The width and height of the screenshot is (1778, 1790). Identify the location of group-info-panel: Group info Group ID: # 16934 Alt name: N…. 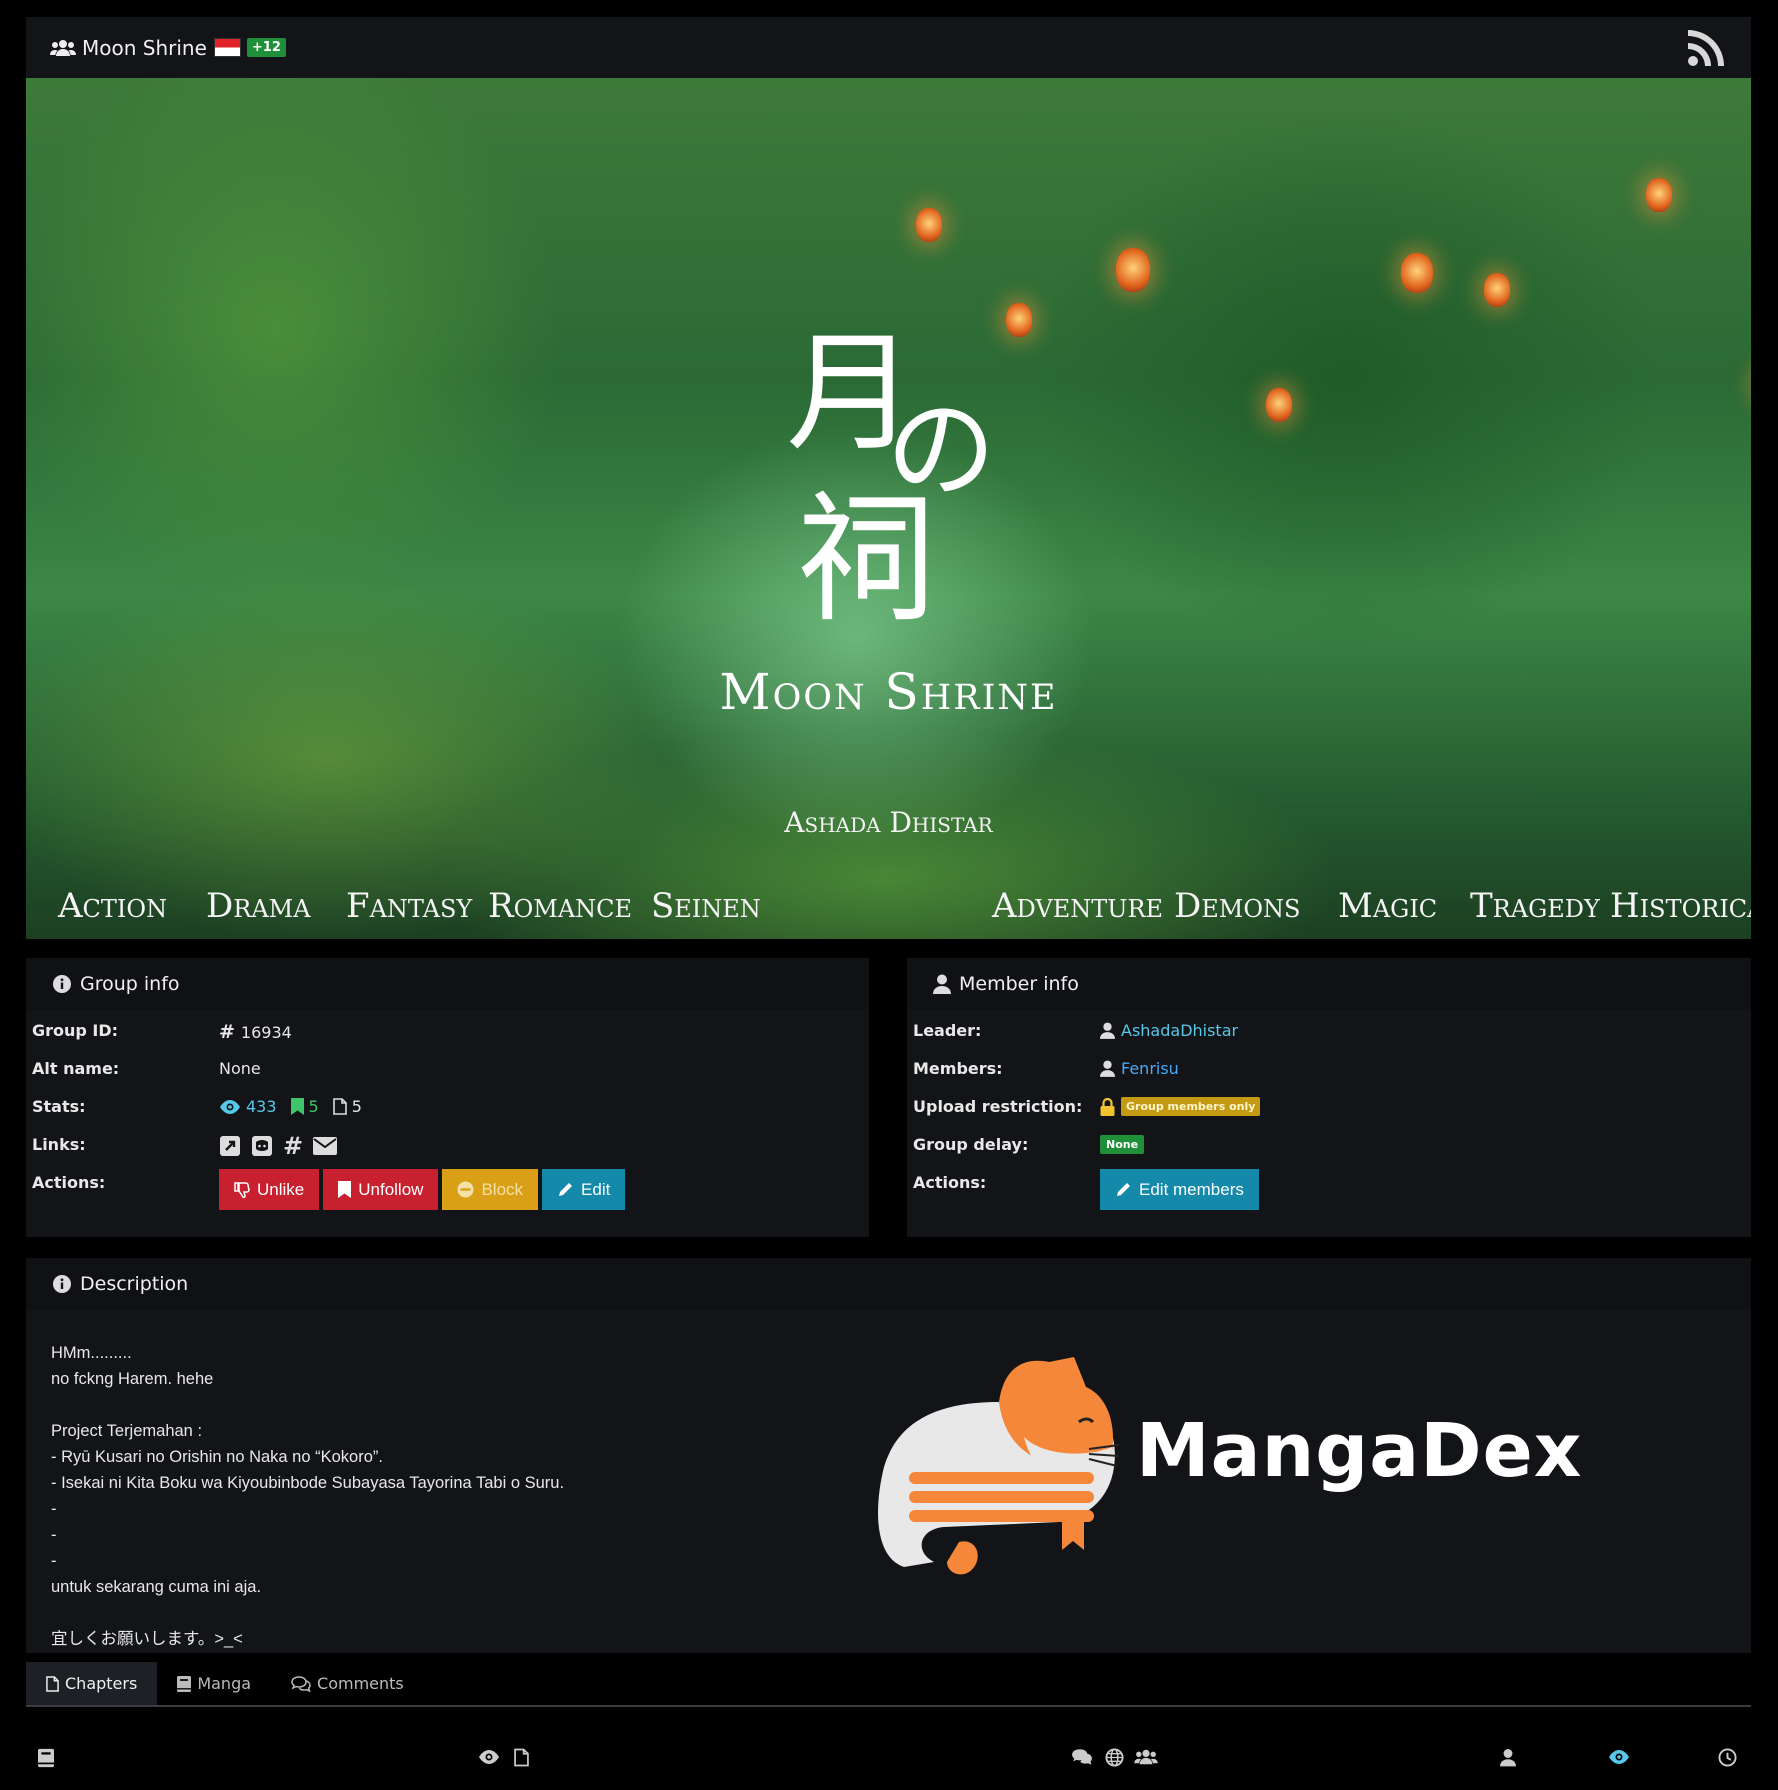
(447, 1097).